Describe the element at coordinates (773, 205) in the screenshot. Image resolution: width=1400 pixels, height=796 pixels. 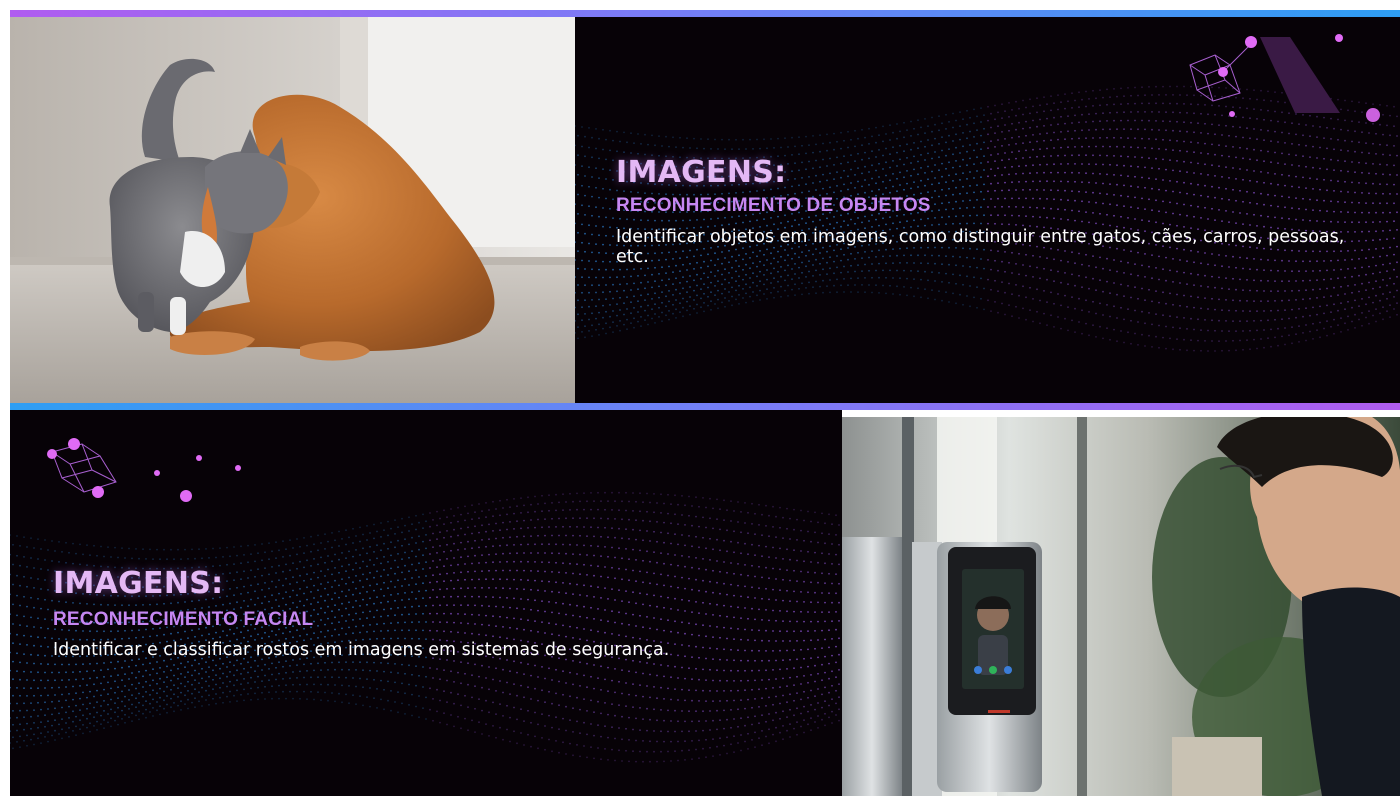
I see `top-slide-subtitle: RECONHECIMENTO DE OBJETOS` at that location.